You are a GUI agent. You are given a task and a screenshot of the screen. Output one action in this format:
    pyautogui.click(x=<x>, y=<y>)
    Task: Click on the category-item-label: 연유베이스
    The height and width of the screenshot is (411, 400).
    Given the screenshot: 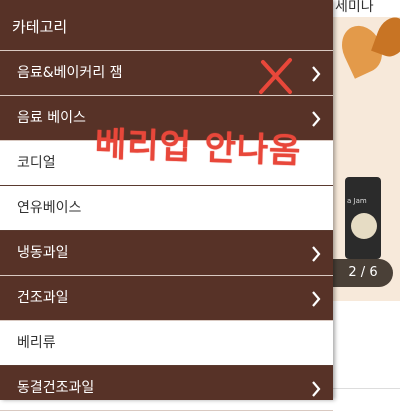 What is the action you would take?
    pyautogui.click(x=49, y=208)
    